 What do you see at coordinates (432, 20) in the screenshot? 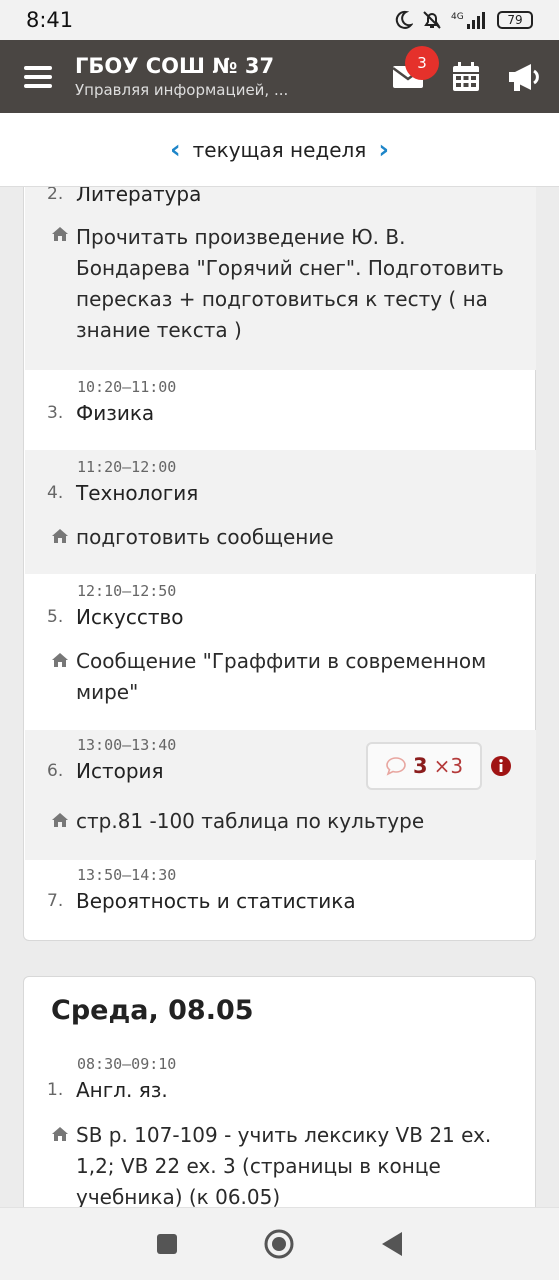
I see `bell-off-icon` at bounding box center [432, 20].